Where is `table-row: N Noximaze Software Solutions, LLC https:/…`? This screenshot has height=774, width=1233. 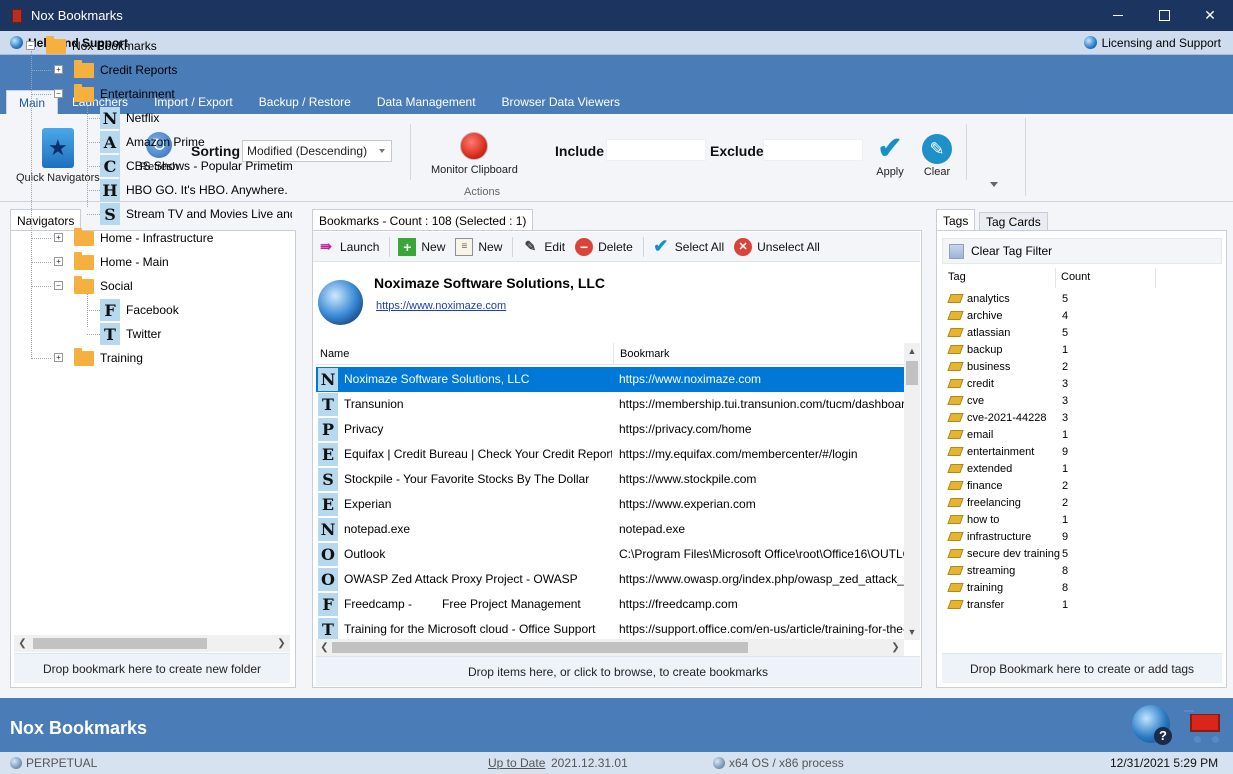 table-row: N Noximaze Software Solutions, LLC https:/… is located at coordinates (610, 379).